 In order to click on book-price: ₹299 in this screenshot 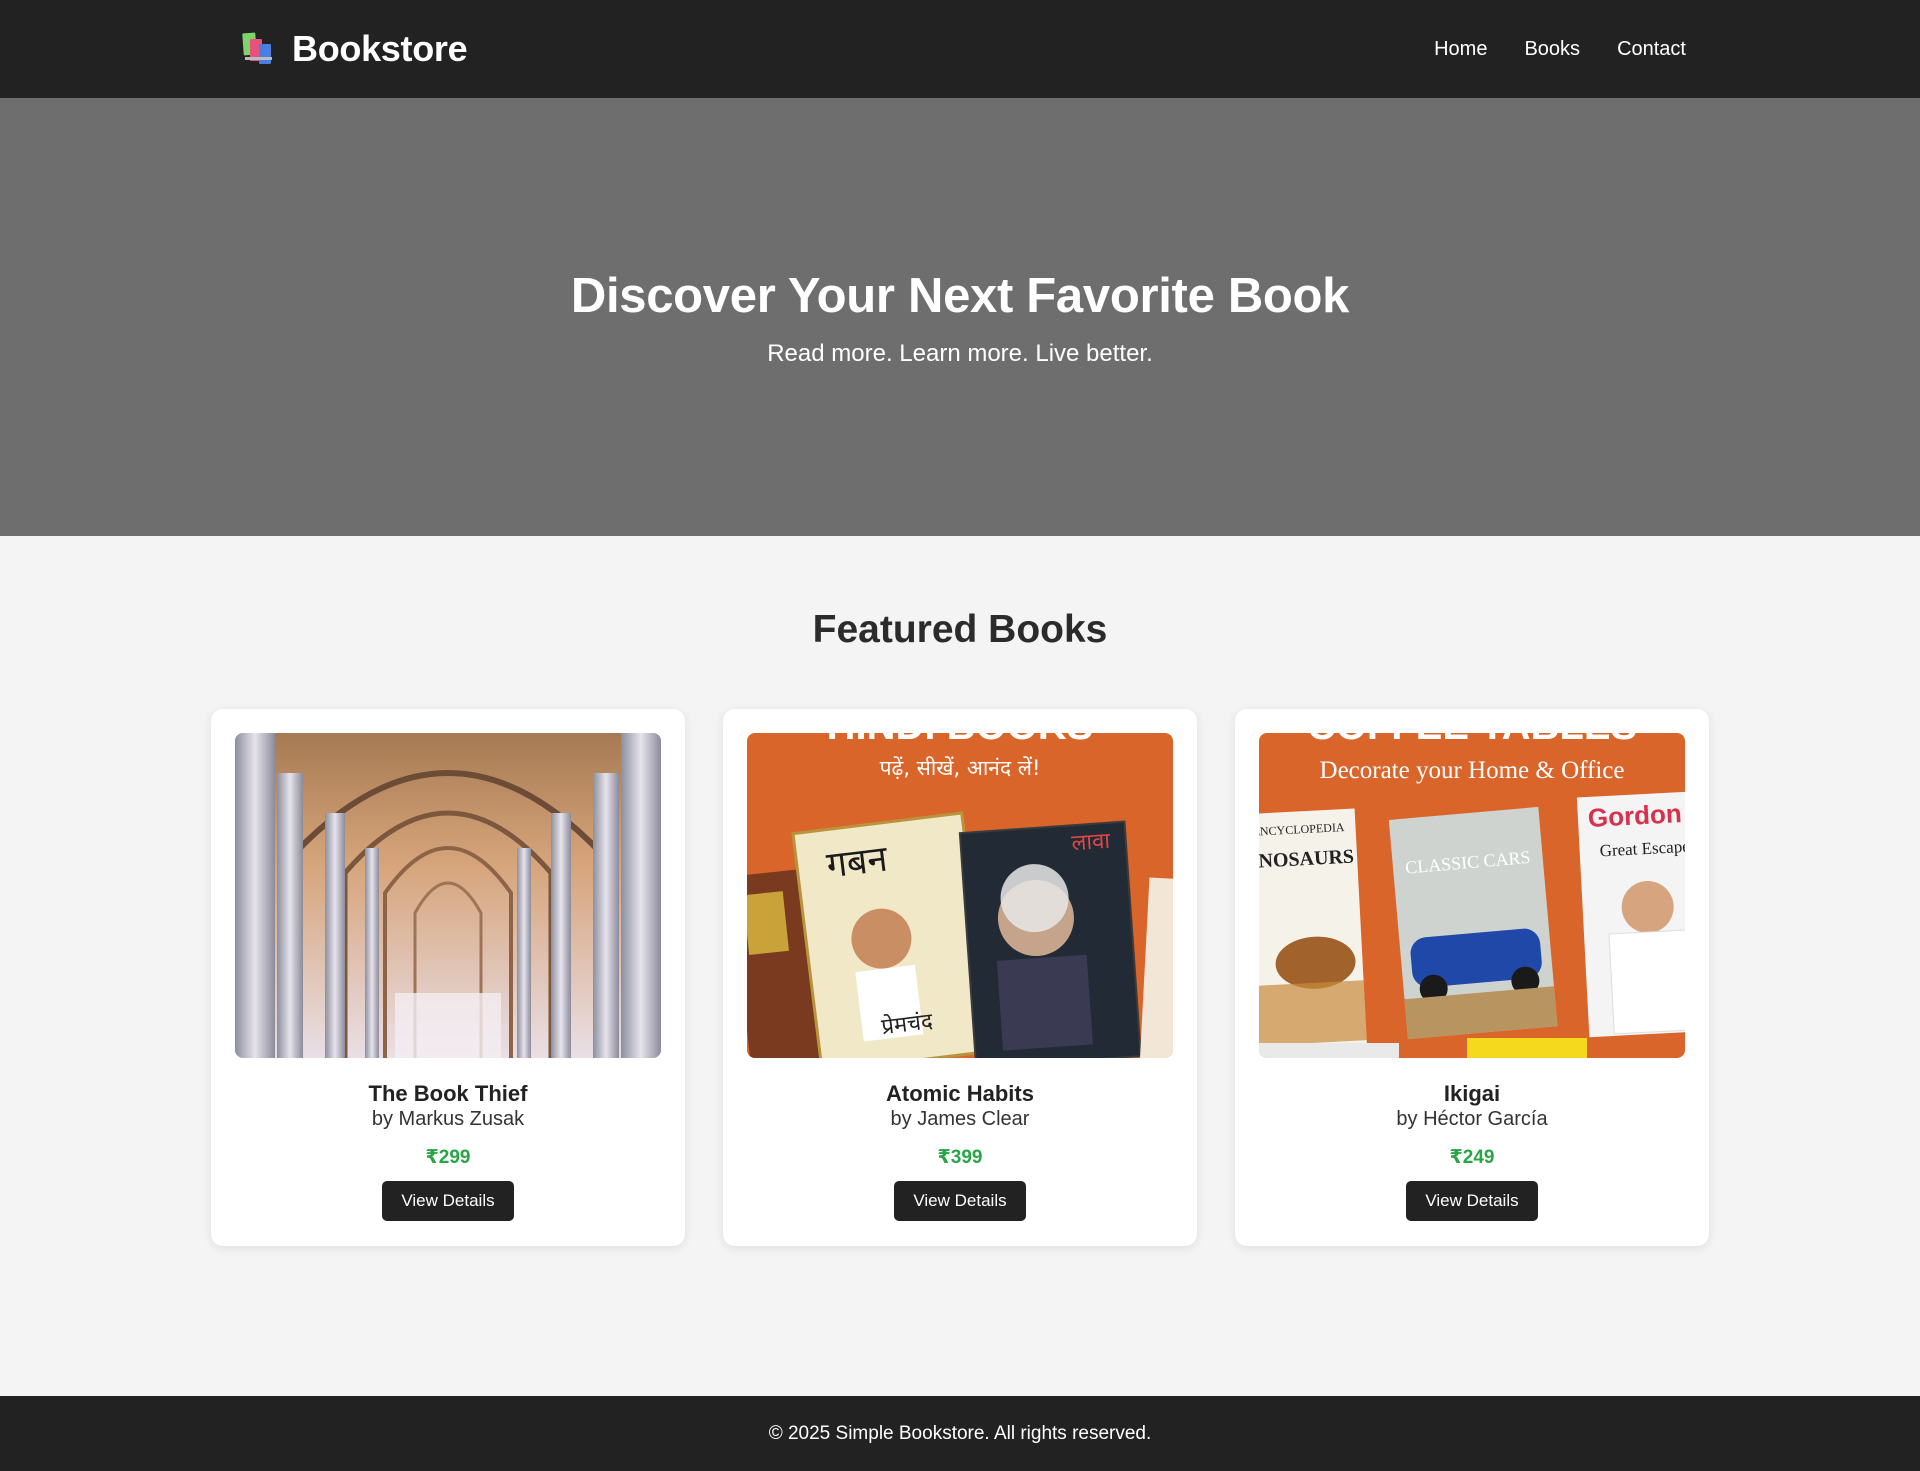, I will do `click(448, 1157)`.